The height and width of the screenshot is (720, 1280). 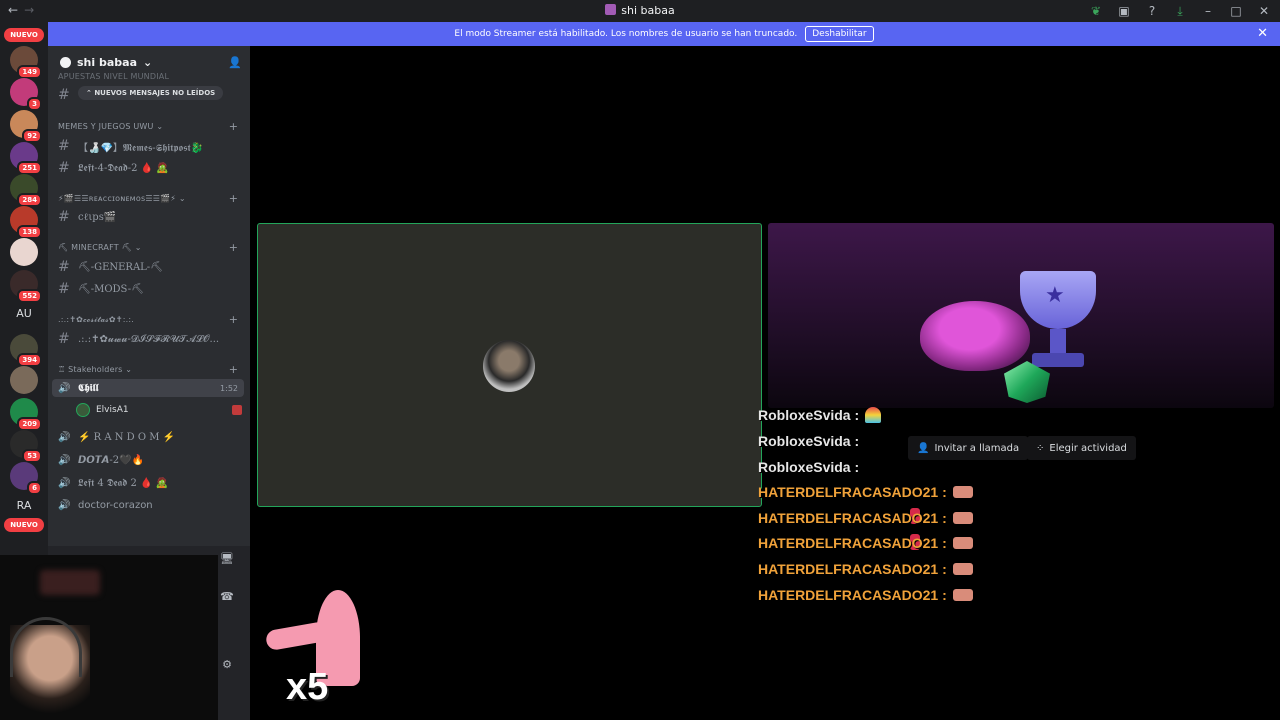 What do you see at coordinates (26, 158) in the screenshot?
I see `server-icon: 251` at bounding box center [26, 158].